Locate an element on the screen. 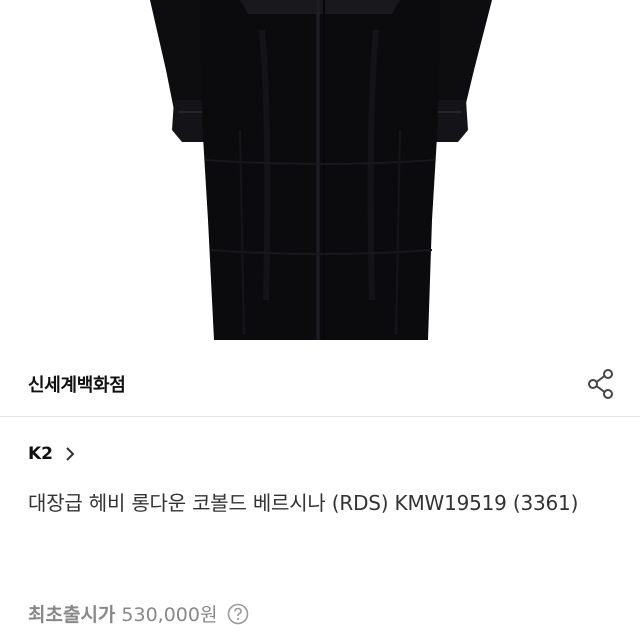 This screenshot has height=640, width=640. share-button is located at coordinates (601, 384).